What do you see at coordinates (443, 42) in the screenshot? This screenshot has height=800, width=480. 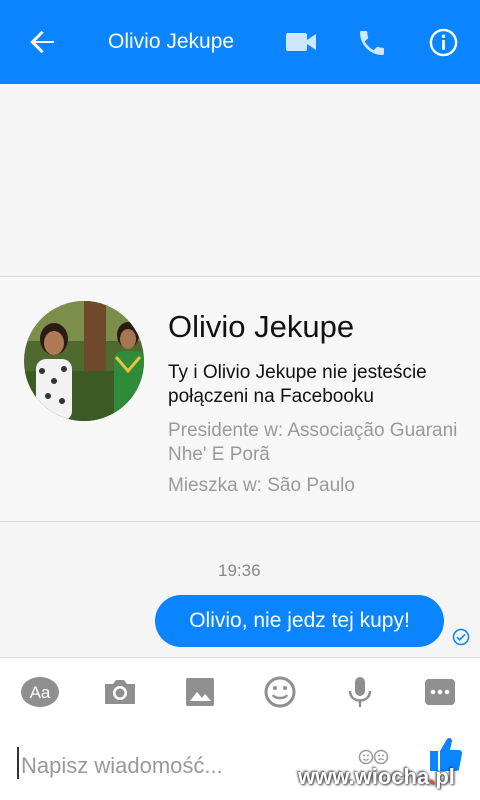 I see `info-icon` at bounding box center [443, 42].